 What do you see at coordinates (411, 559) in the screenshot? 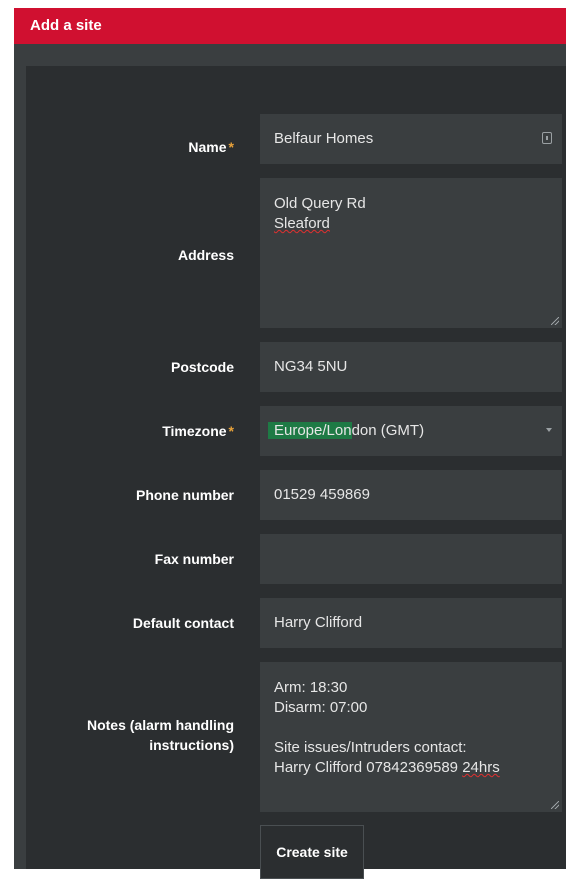
I see `fax-input` at bounding box center [411, 559].